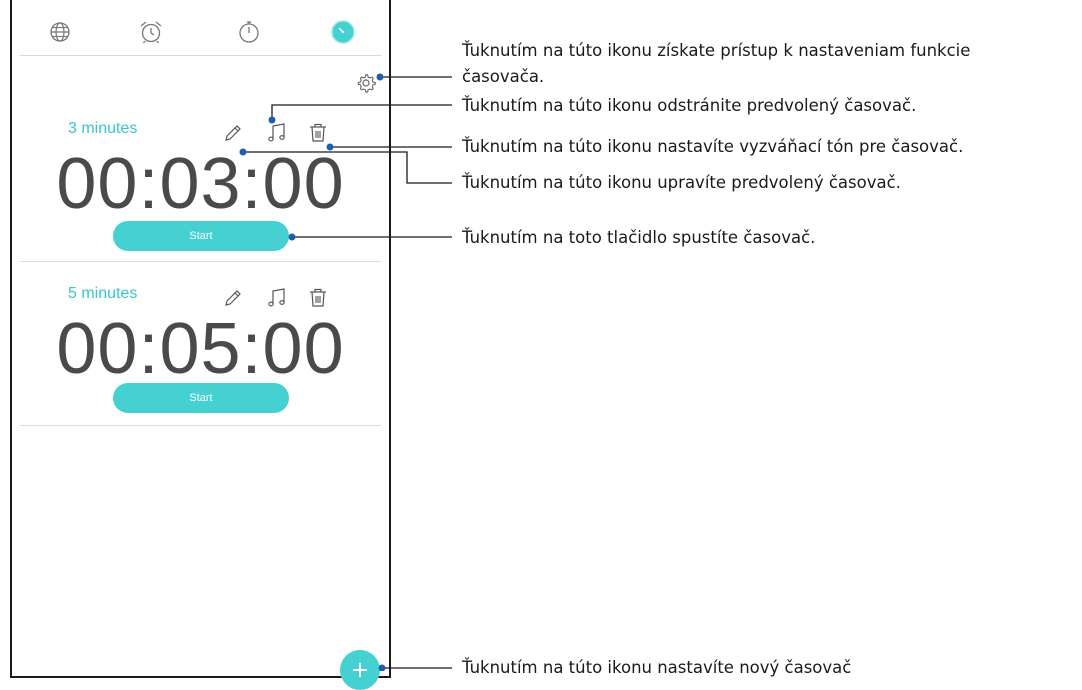 This screenshot has height=690, width=1082. What do you see at coordinates (347, 167) in the screenshot?
I see `callout-line-edit` at bounding box center [347, 167].